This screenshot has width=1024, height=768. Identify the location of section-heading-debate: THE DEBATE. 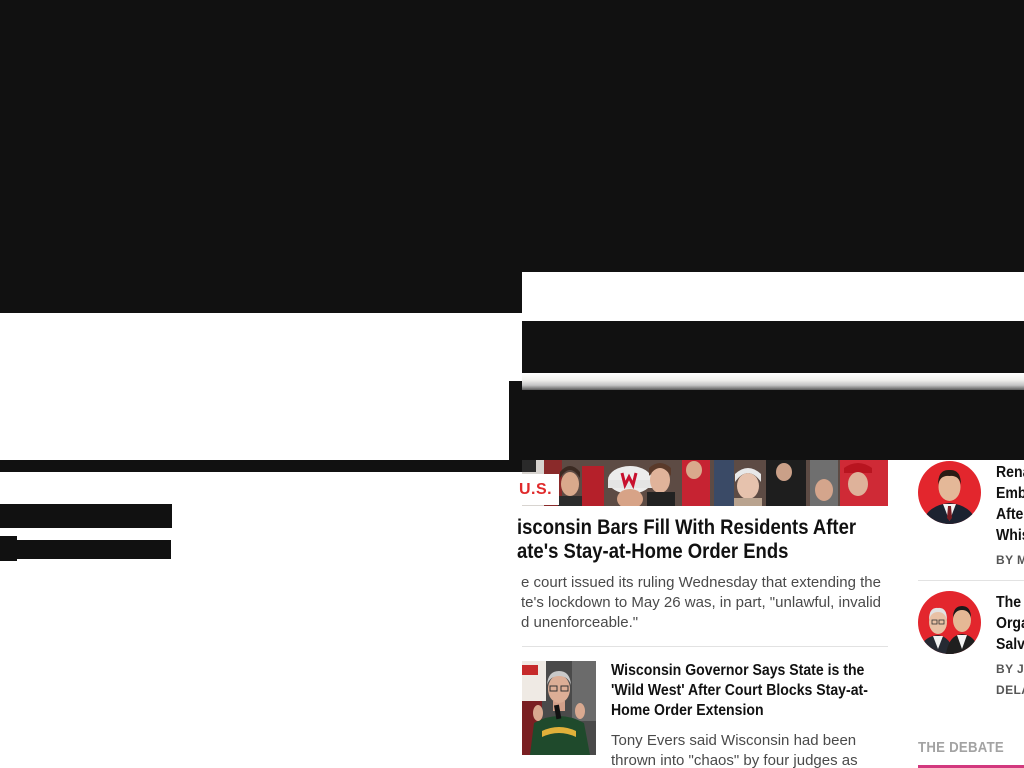
(971, 748).